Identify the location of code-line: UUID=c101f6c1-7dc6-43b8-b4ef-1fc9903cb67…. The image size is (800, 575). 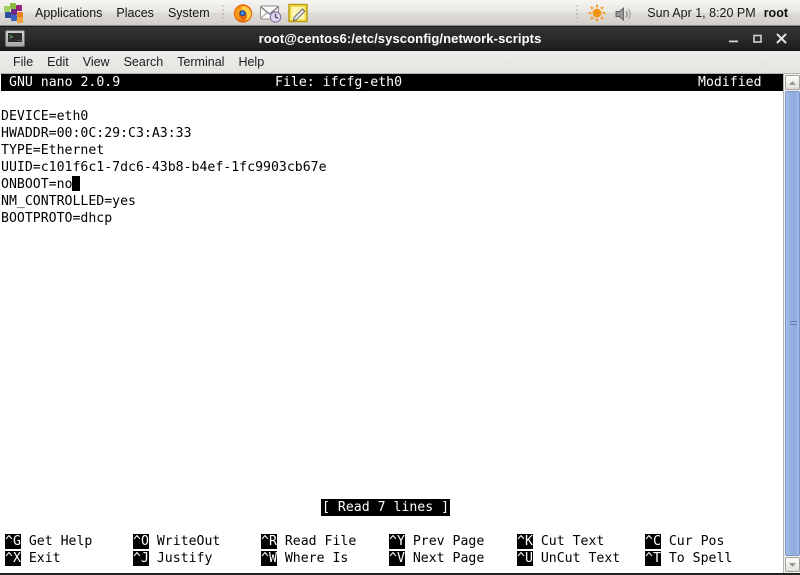
(164, 167).